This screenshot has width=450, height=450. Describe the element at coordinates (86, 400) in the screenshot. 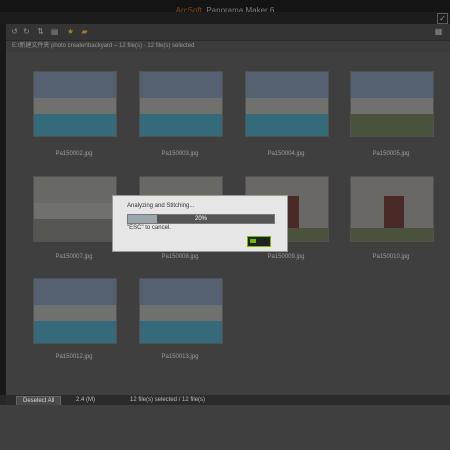

I see `selection-size: 2.4 (M)` at that location.